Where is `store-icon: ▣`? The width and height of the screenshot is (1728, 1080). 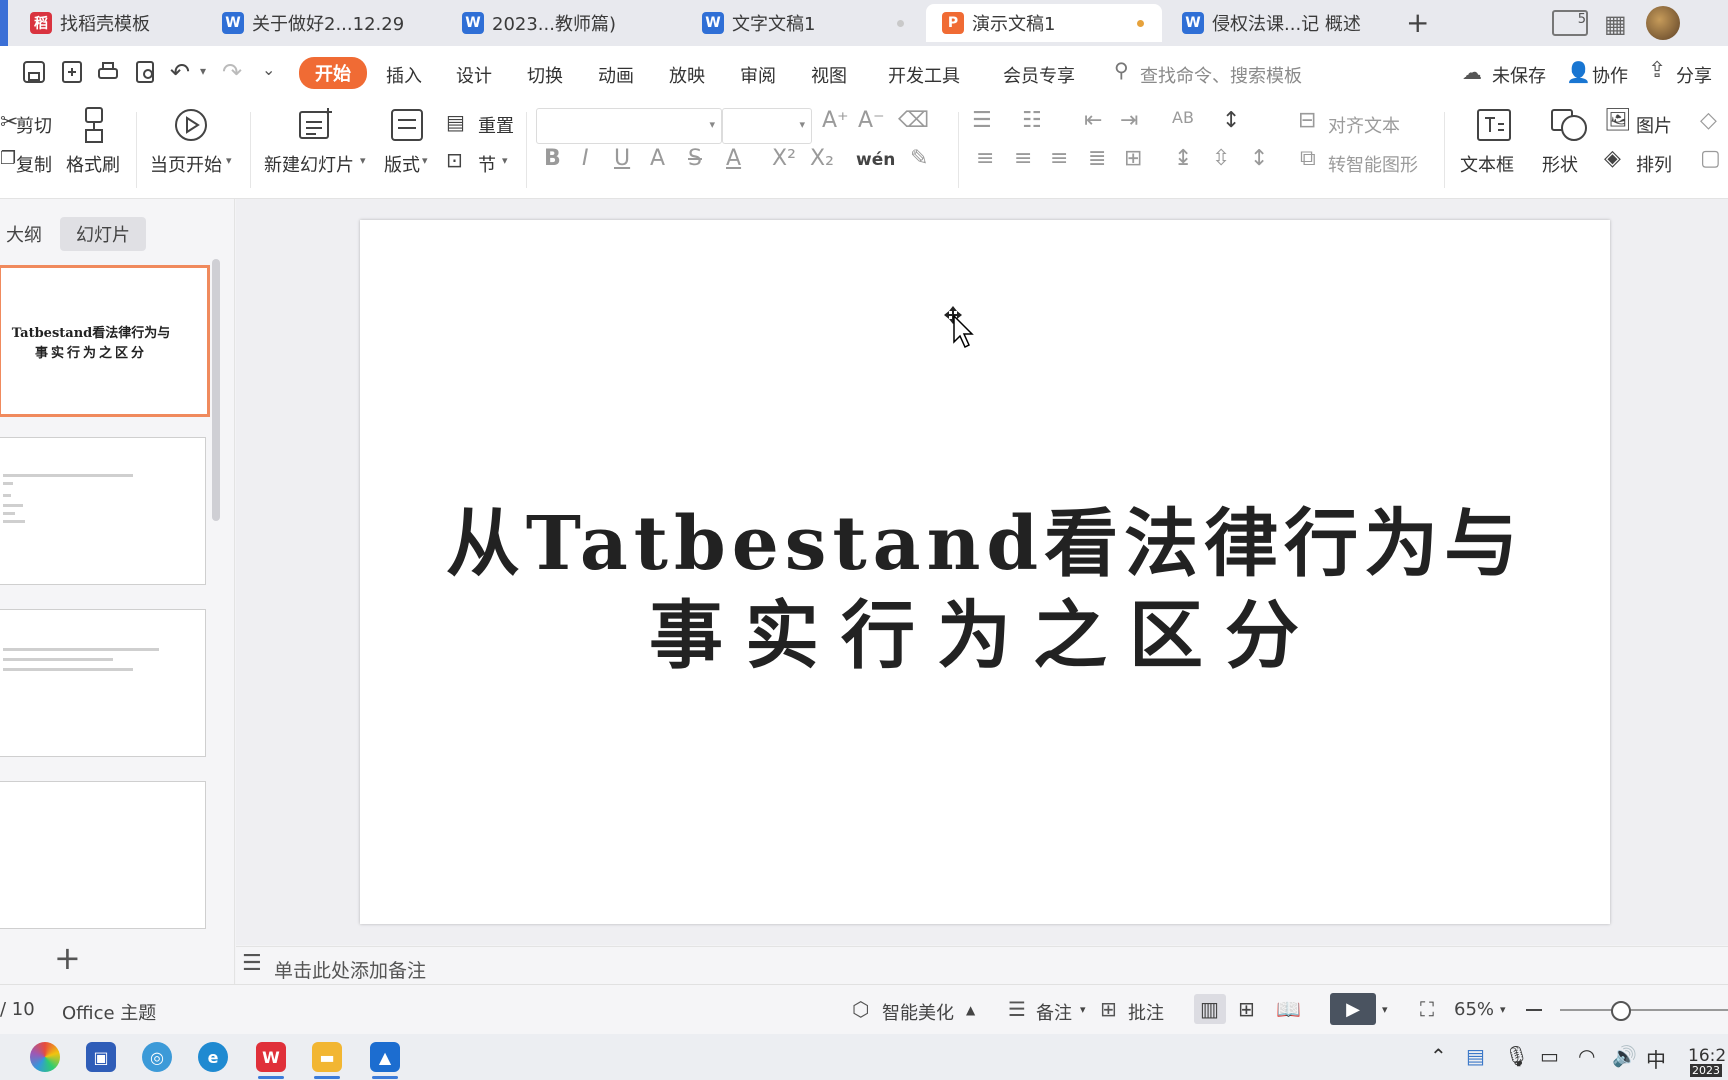
store-icon: ▣ is located at coordinates (101, 1057).